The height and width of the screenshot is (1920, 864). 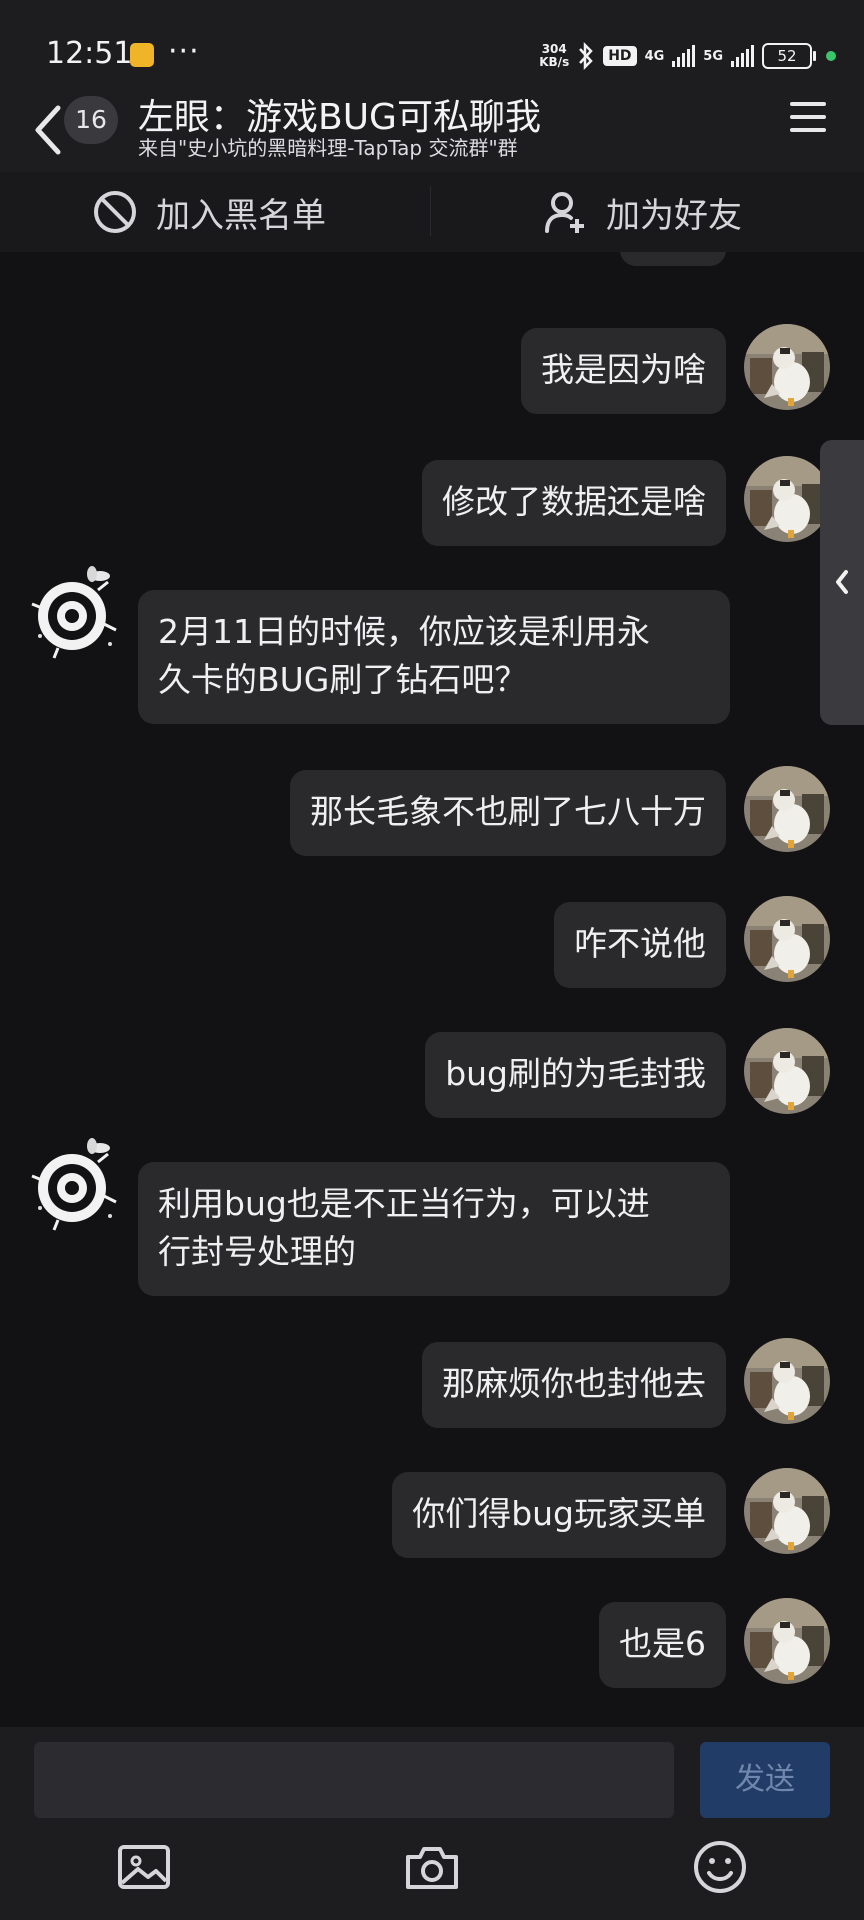 What do you see at coordinates (91, 120) in the screenshot?
I see `unread-count-badge: 16` at bounding box center [91, 120].